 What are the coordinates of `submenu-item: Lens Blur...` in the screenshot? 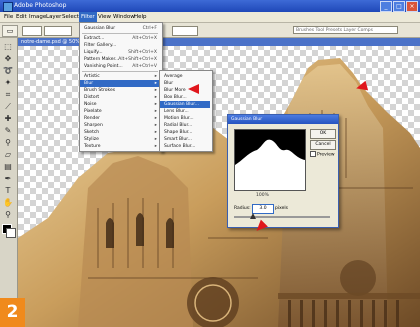 It's located at (185, 111).